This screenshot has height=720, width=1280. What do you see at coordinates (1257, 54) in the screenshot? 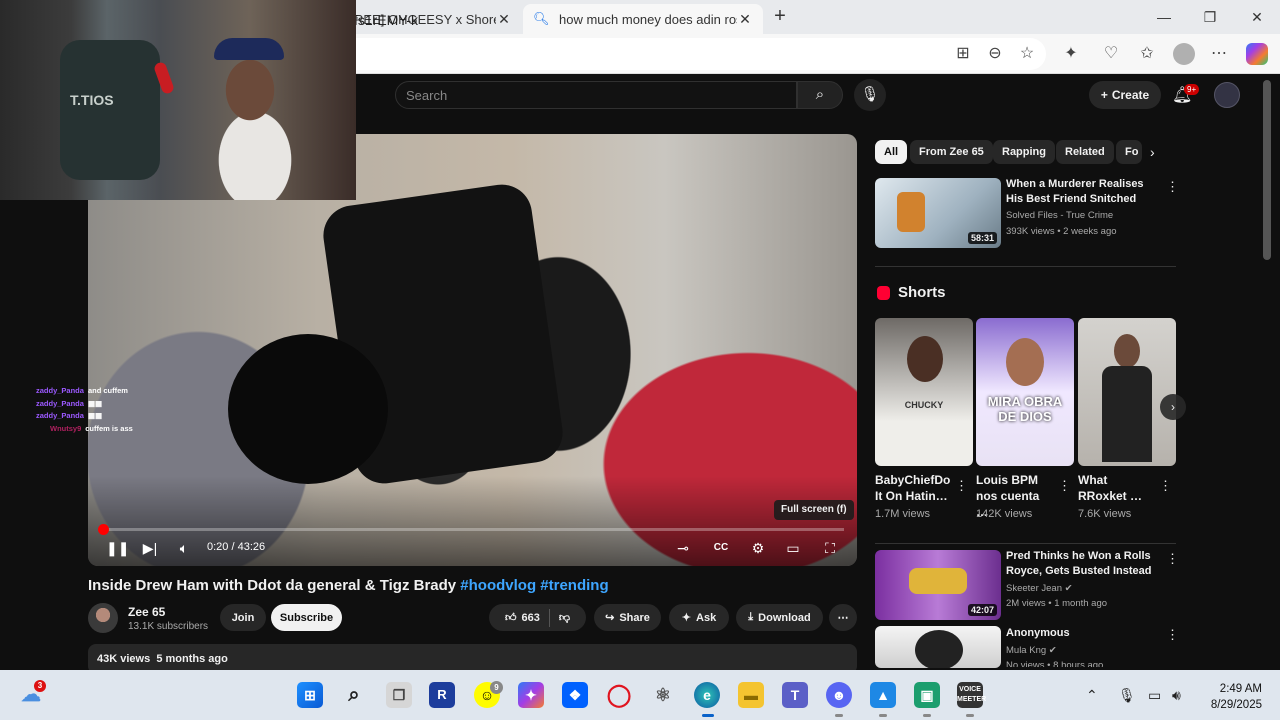
I see `copilot-icon` at bounding box center [1257, 54].